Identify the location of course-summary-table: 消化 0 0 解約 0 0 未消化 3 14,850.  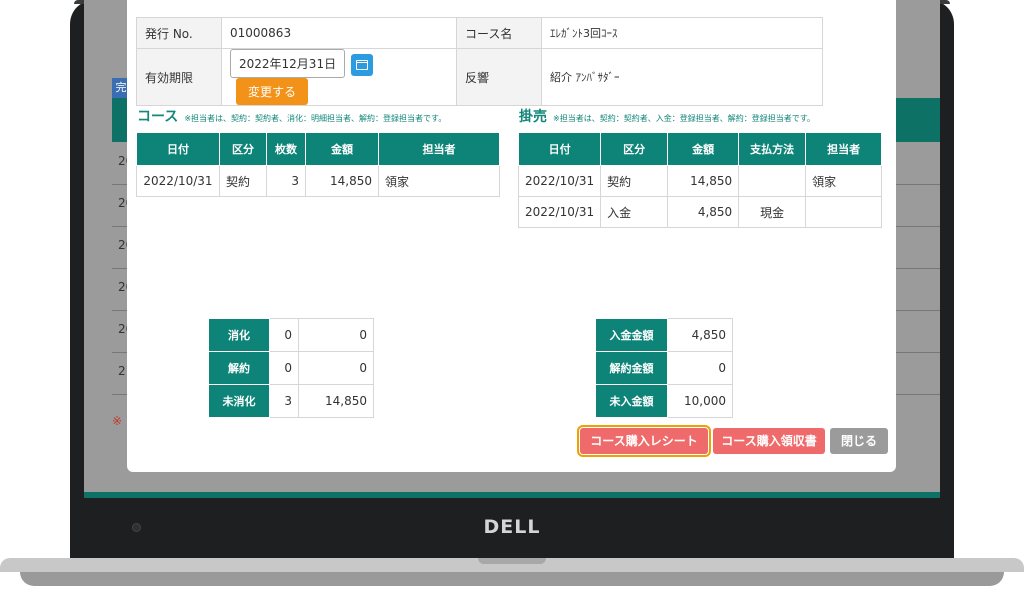
(291, 368).